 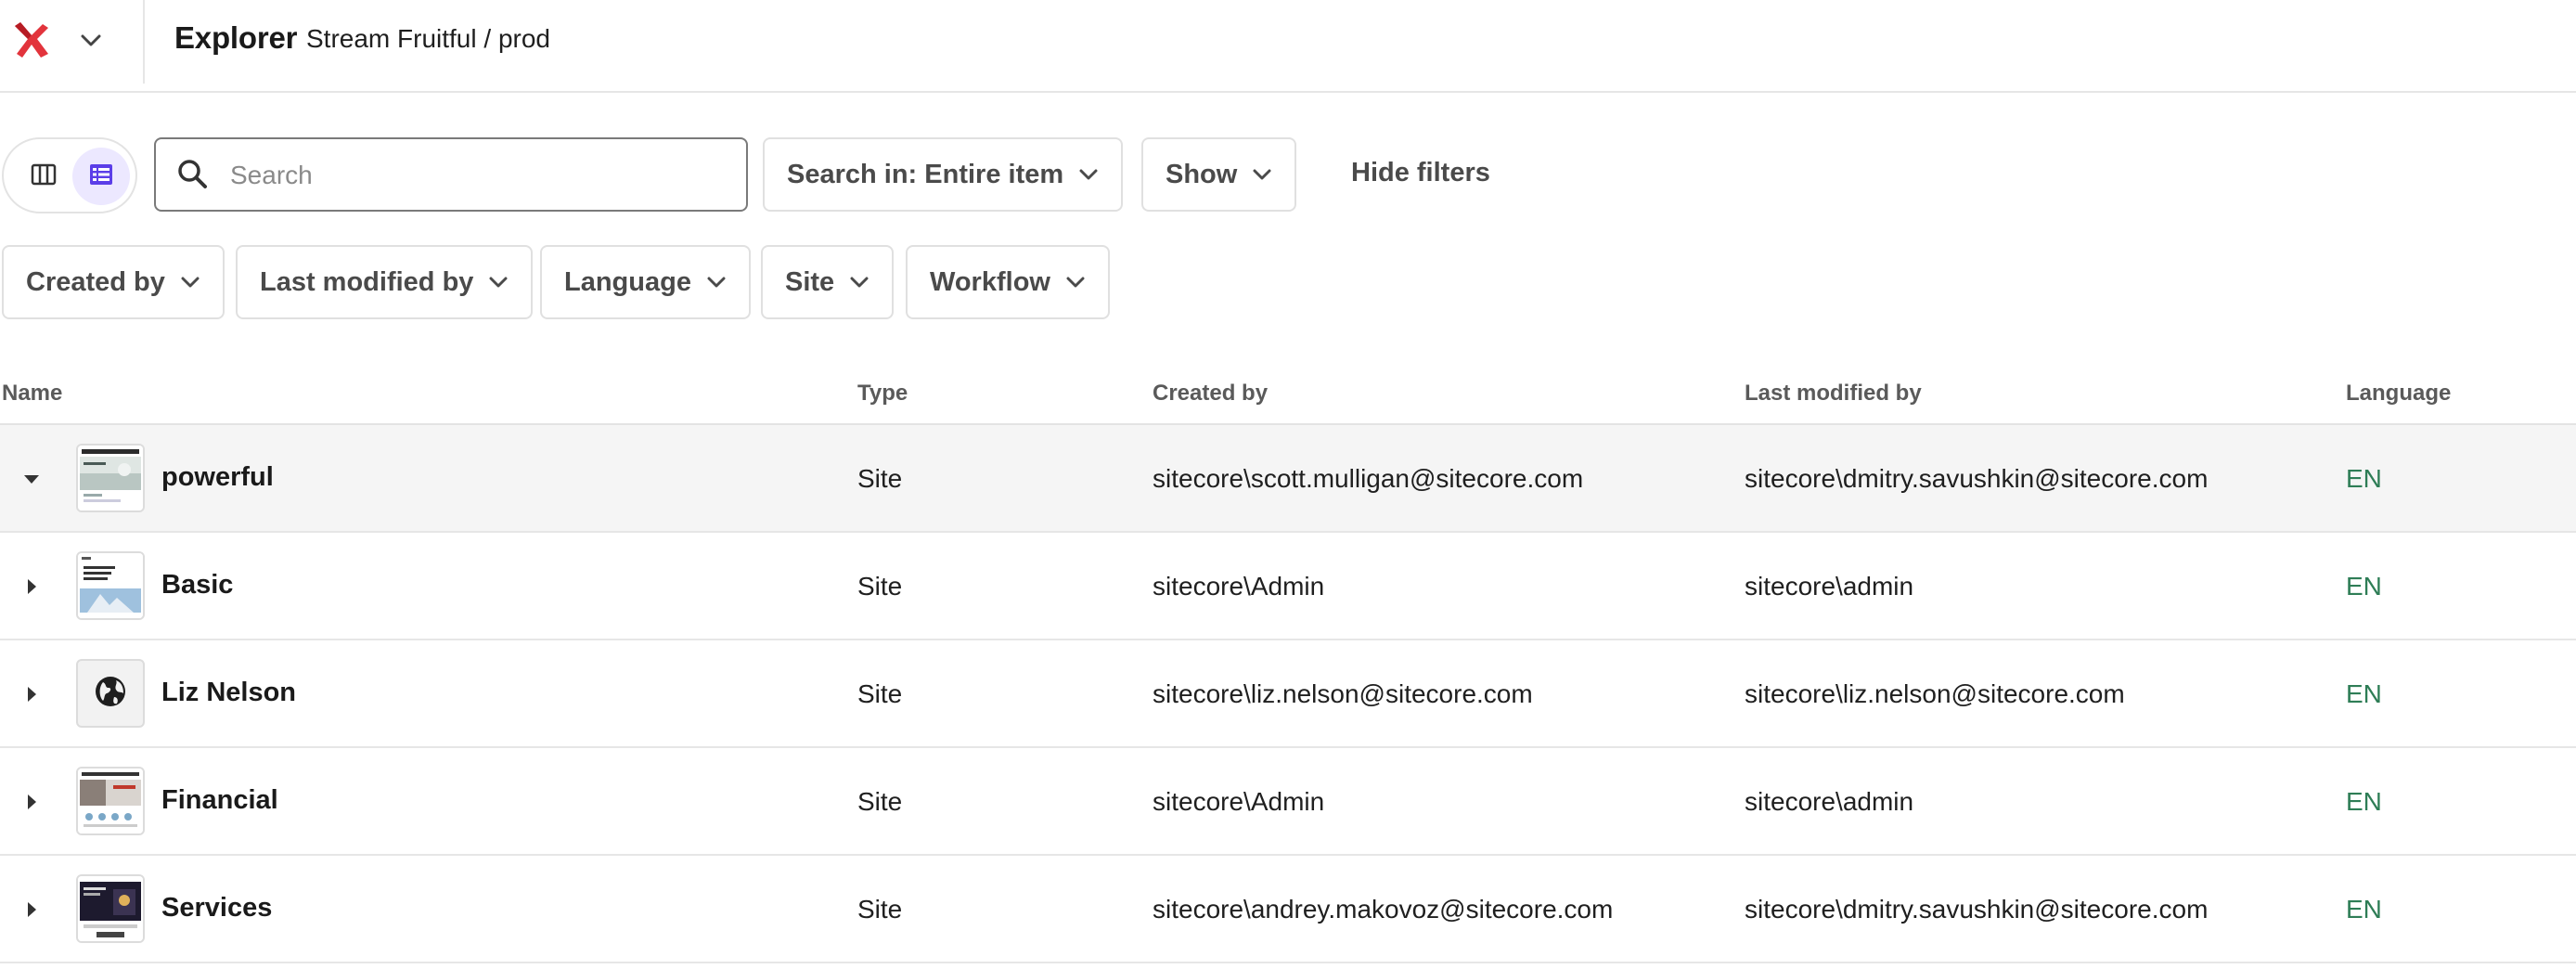 I want to click on row-created-by: sitecore\liz.nelson@sitecore.com, so click(x=1343, y=693).